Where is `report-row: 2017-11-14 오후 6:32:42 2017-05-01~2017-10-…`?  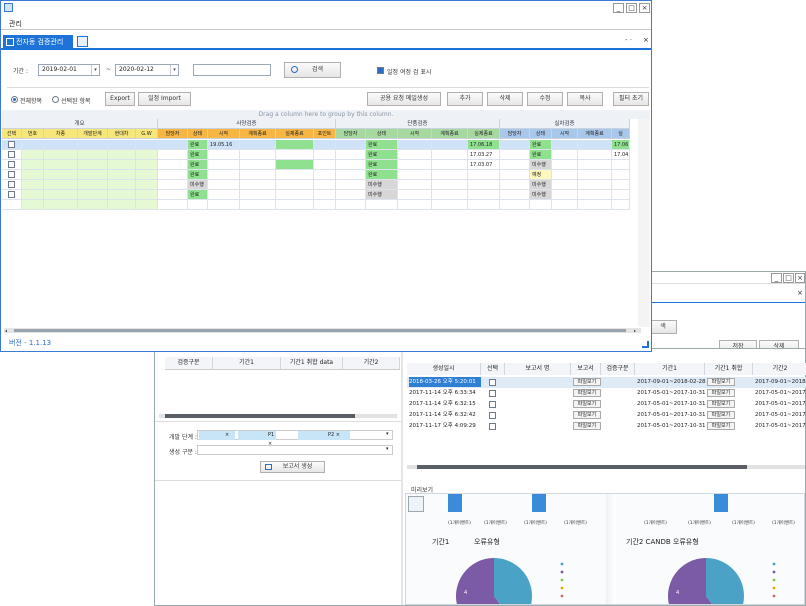 report-row: 2017-11-14 오후 6:32:42 2017-05-01~2017-10-… is located at coordinates (606, 415).